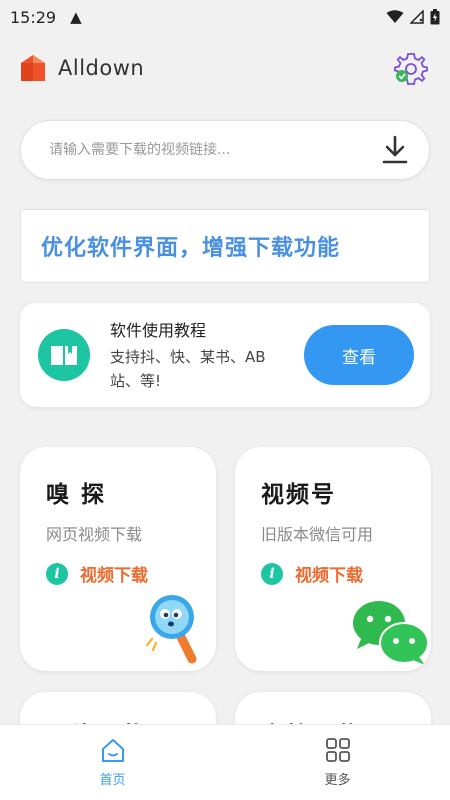 Image resolution: width=450 pixels, height=800 pixels. Describe the element at coordinates (213, 150) in the screenshot. I see `video-link-input` at that location.